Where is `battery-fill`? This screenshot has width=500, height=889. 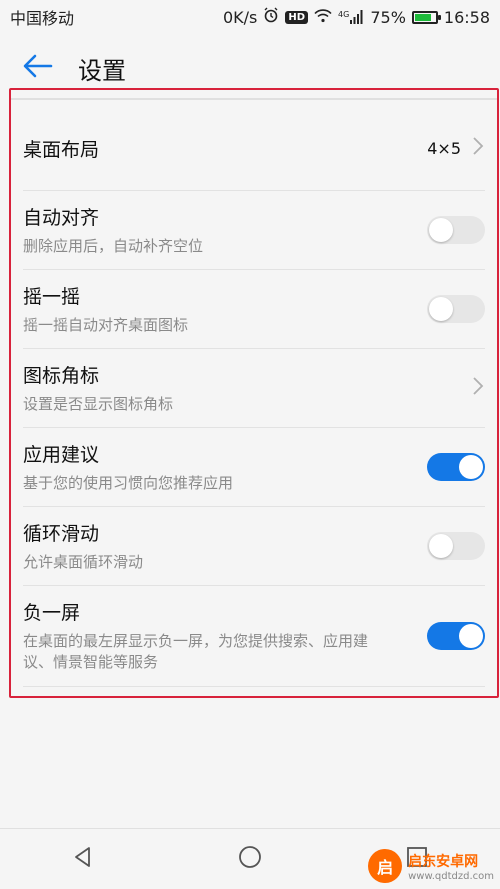 battery-fill is located at coordinates (423, 17).